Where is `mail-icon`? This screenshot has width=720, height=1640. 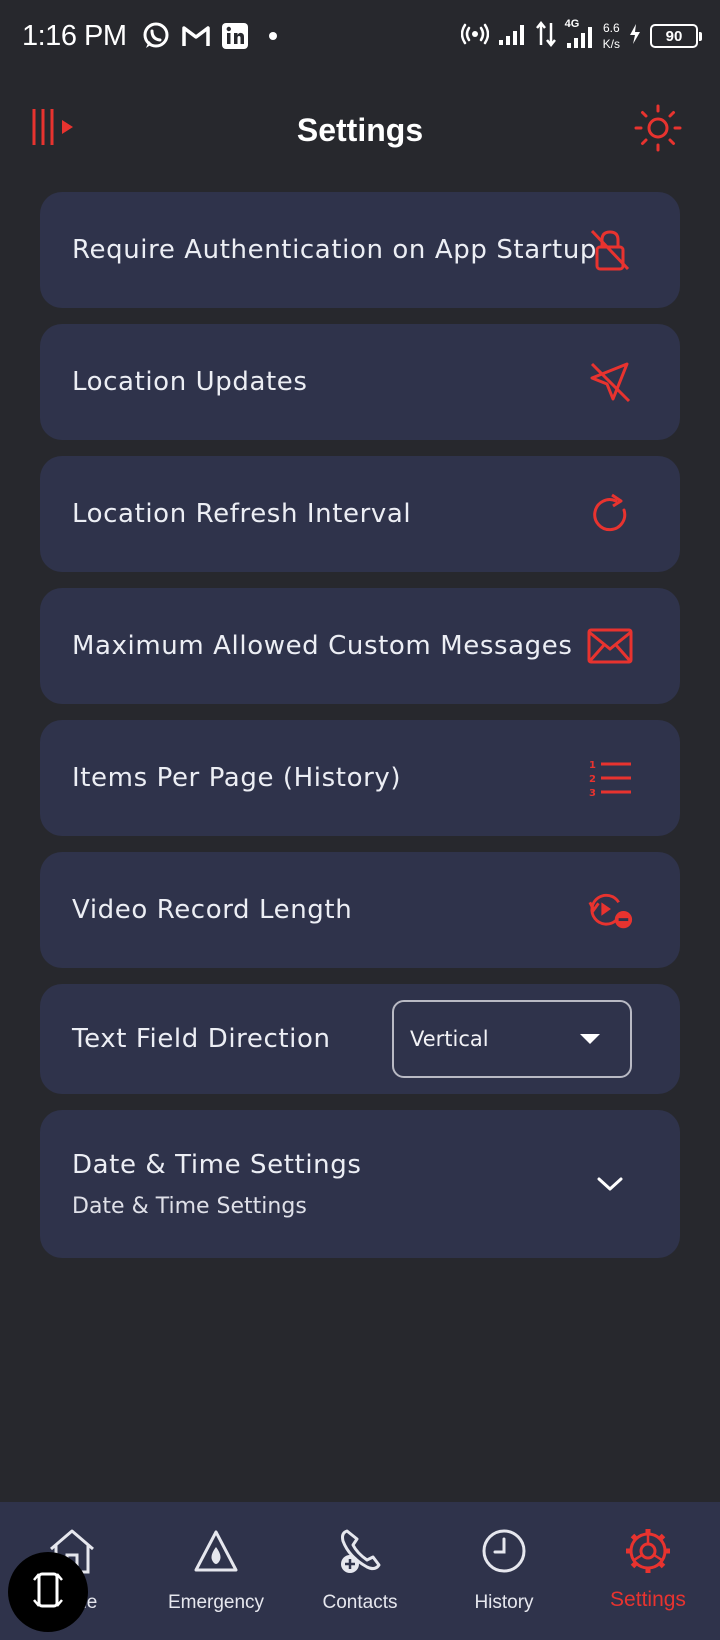
mail-icon is located at coordinates (610, 646).